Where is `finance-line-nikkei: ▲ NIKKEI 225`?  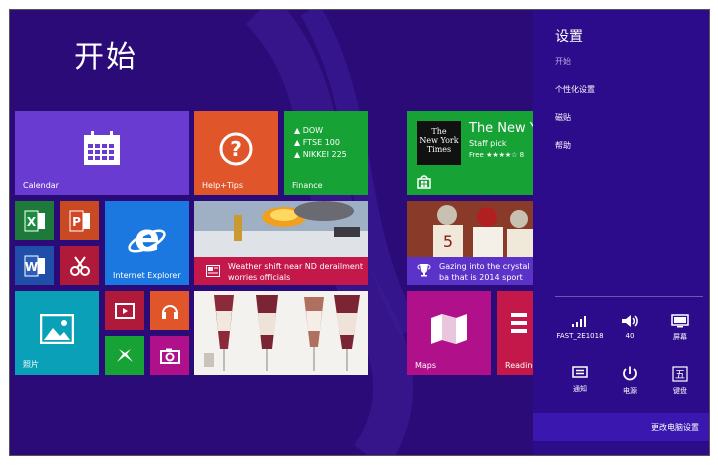
finance-line-nikkei: ▲ NIKKEI 225 is located at coordinates (320, 154).